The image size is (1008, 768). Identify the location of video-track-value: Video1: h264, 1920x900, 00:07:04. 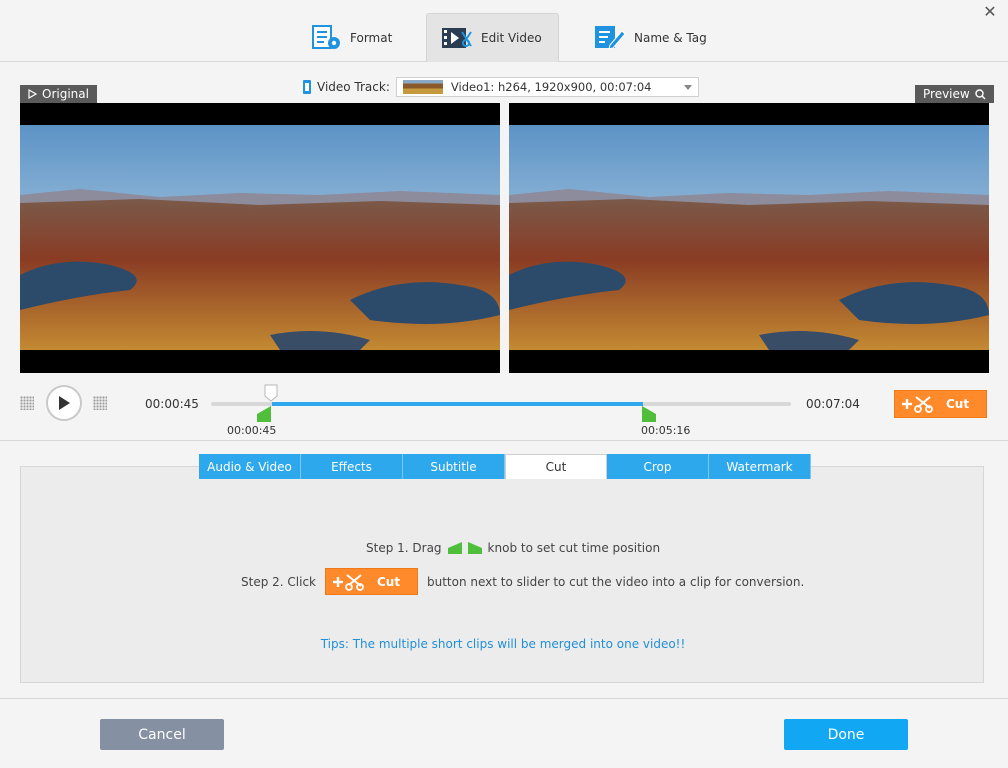
(551, 87).